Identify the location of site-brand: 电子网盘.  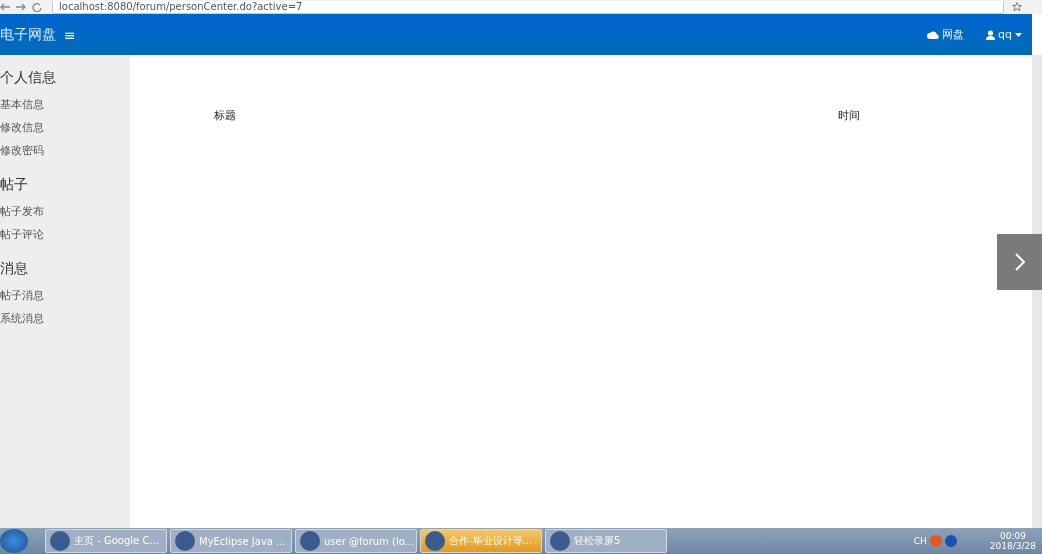
(28, 34).